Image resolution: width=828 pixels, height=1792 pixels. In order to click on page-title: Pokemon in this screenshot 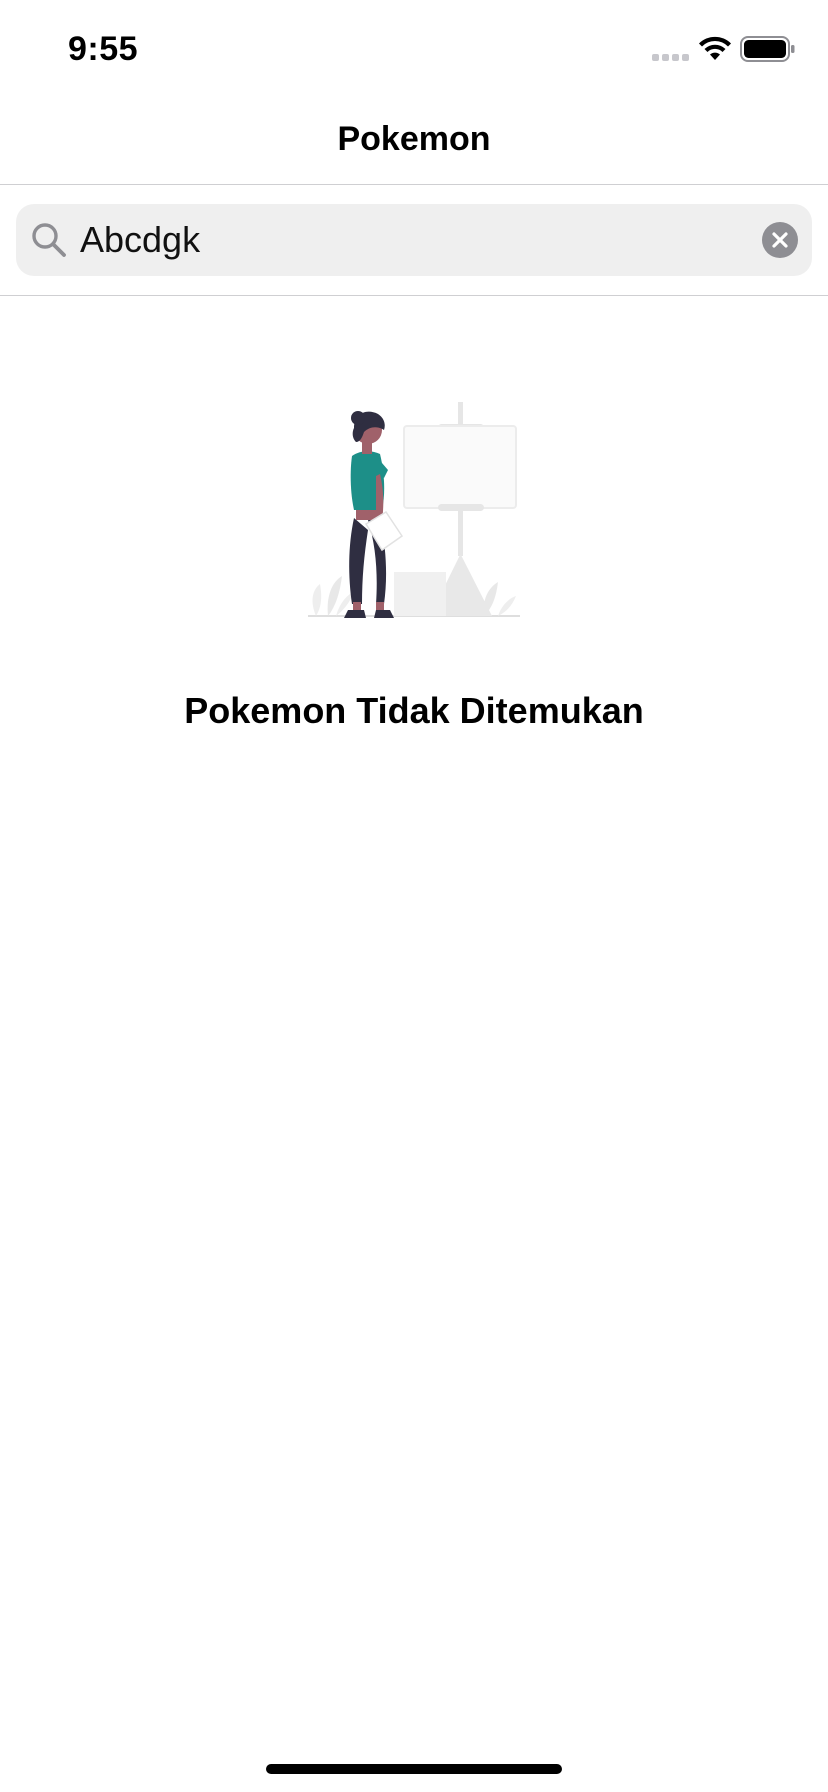, I will do `click(414, 139)`.